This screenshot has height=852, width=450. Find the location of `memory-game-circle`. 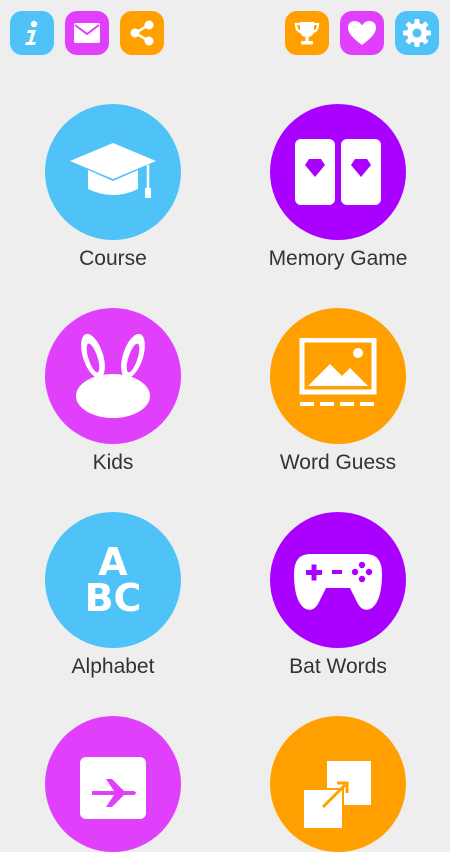

memory-game-circle is located at coordinates (338, 172).